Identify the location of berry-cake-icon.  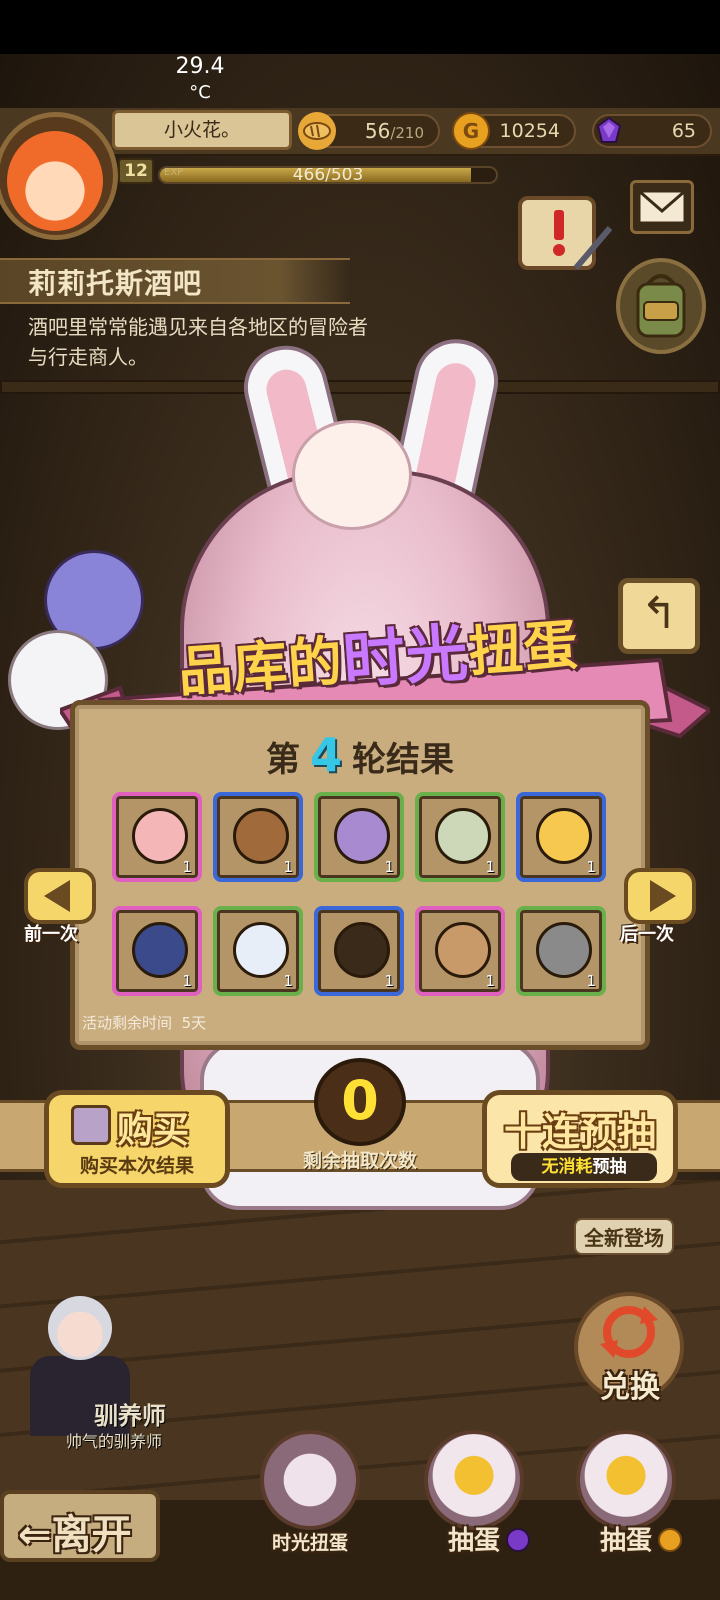
(261, 836).